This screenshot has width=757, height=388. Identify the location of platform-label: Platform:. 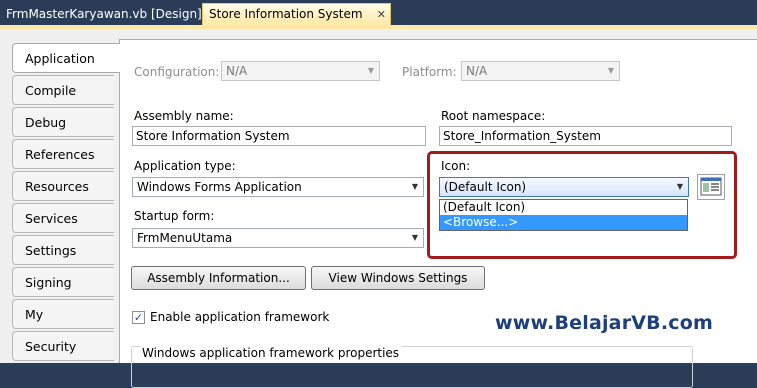
(429, 72).